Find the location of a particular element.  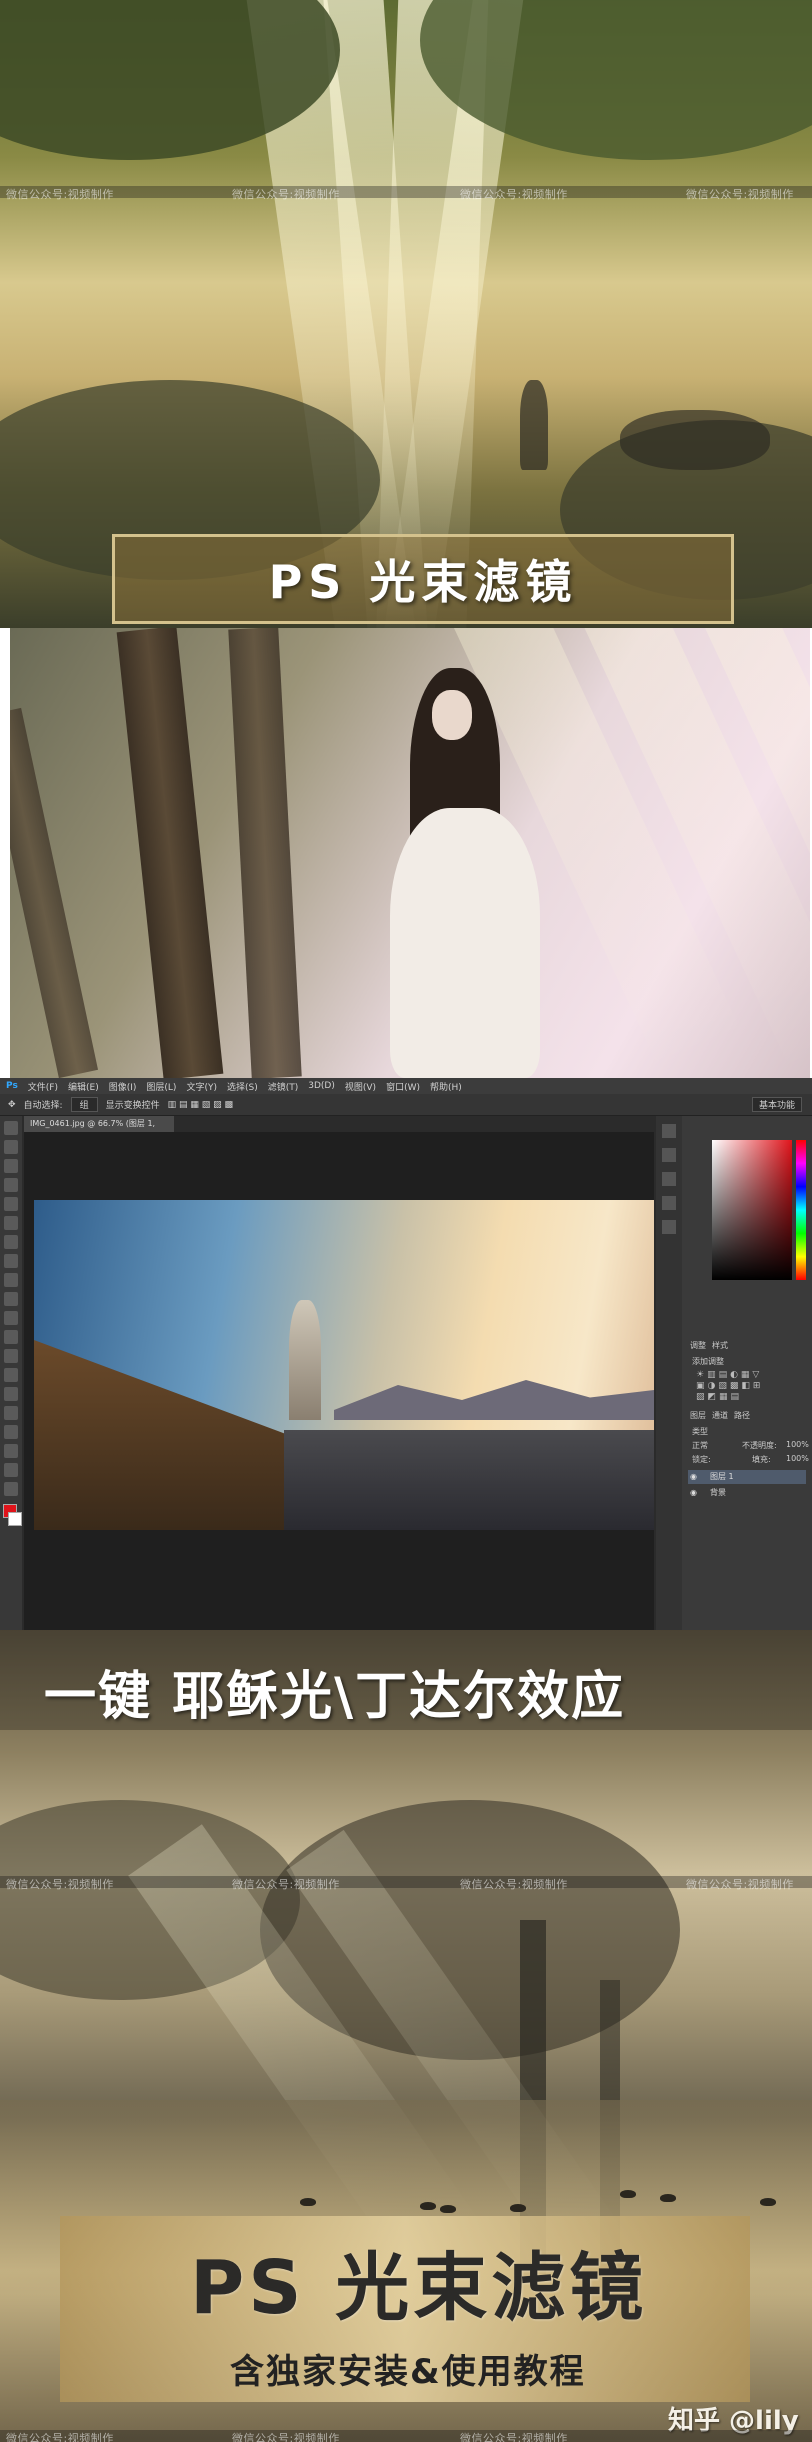

menu-layer: 图层(L) is located at coordinates (161, 1086).